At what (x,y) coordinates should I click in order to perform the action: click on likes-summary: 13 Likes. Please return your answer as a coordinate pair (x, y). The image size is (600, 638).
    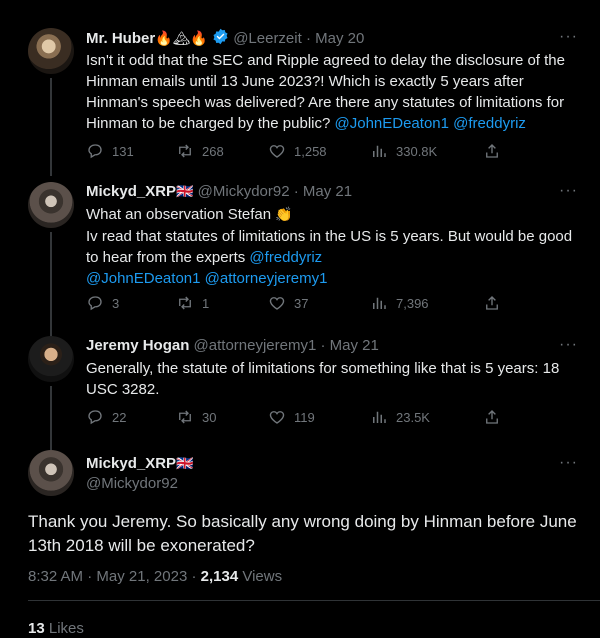
    Looking at the image, I should click on (56, 628).